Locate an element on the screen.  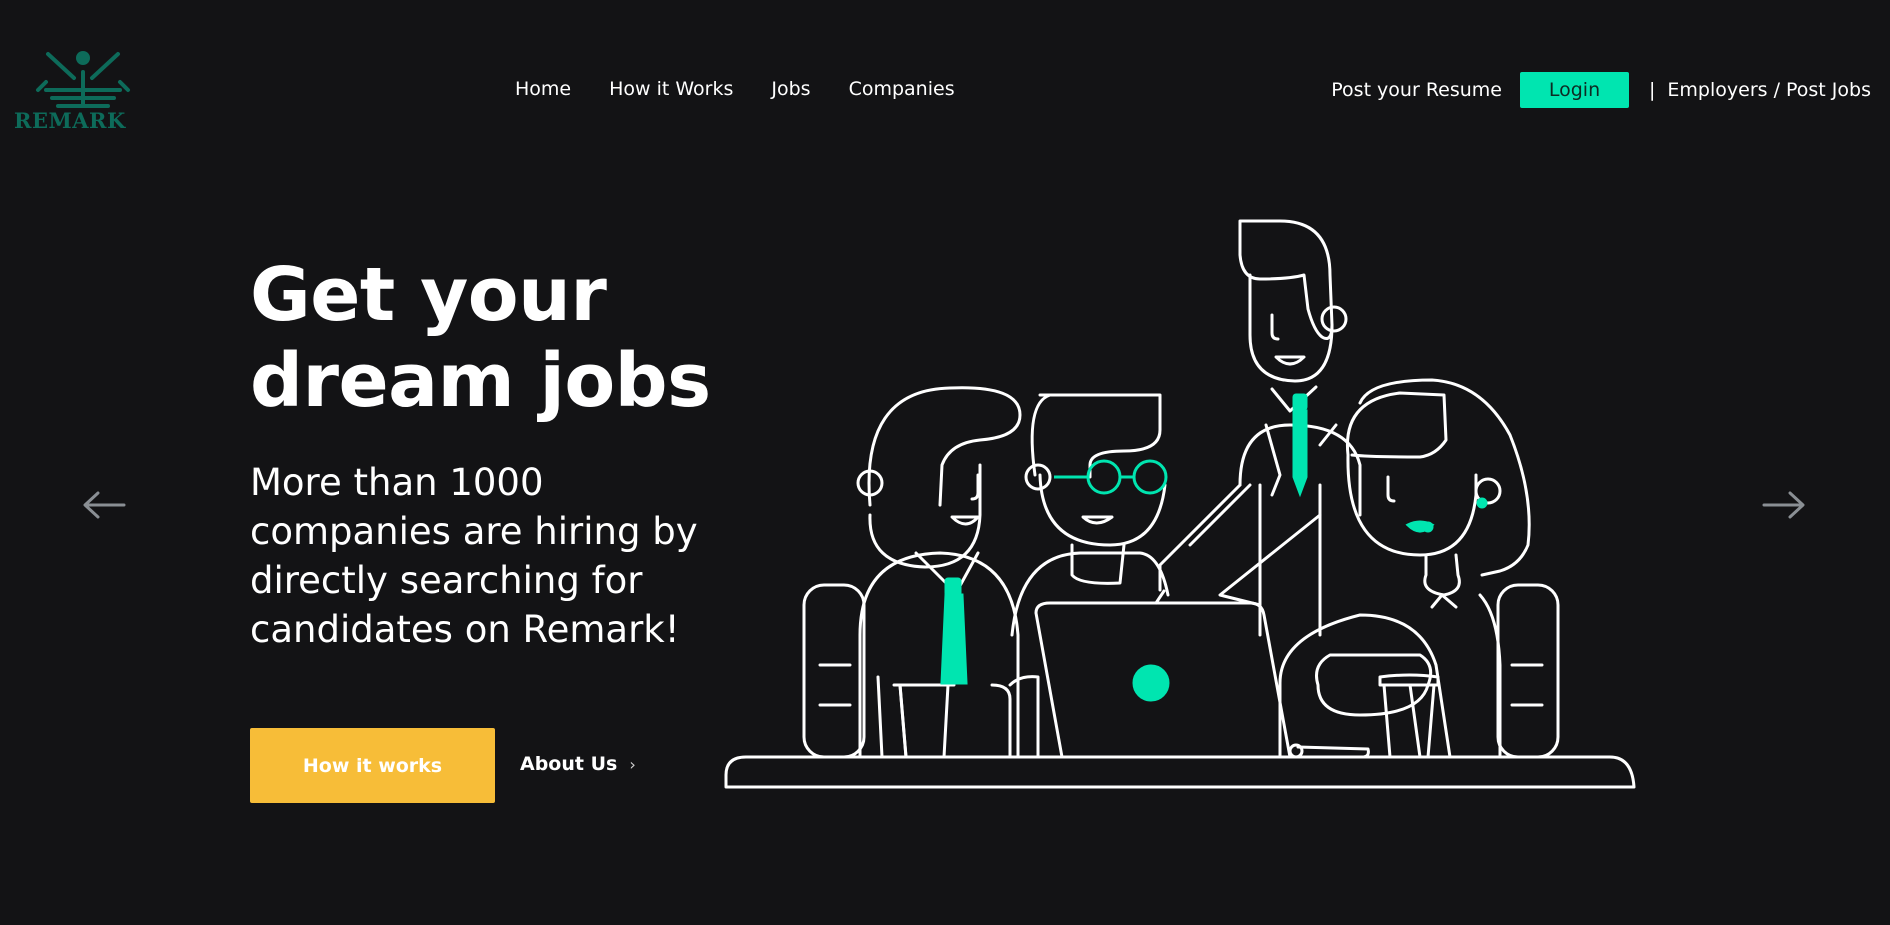
about-us-link: About Us › is located at coordinates (578, 764).